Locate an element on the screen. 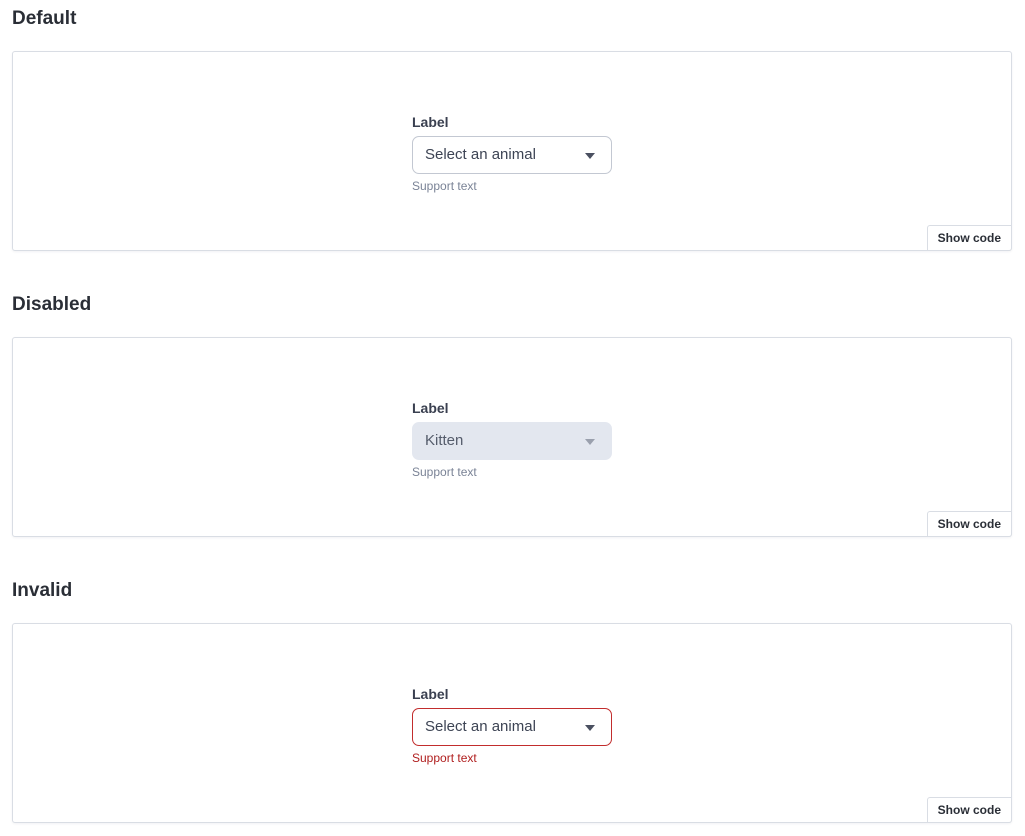 The image size is (1025, 836). animal-select: Select an animal is located at coordinates (512, 155).